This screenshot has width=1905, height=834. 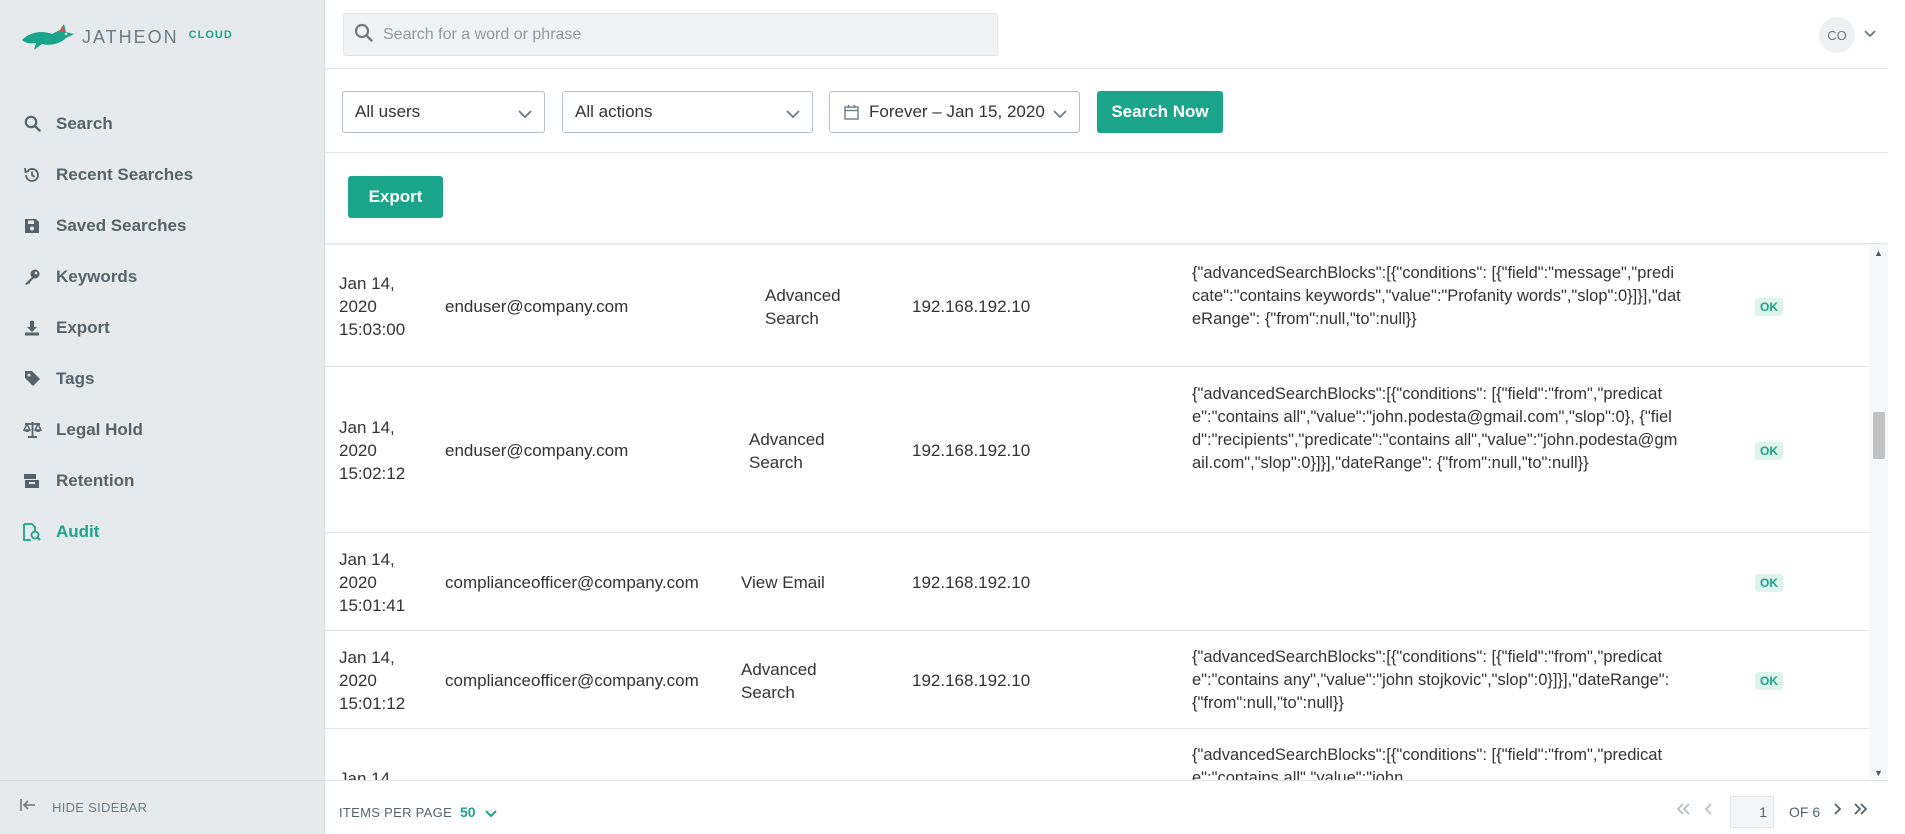 What do you see at coordinates (78, 531) in the screenshot?
I see `sidebar-item-label: Audit` at bounding box center [78, 531].